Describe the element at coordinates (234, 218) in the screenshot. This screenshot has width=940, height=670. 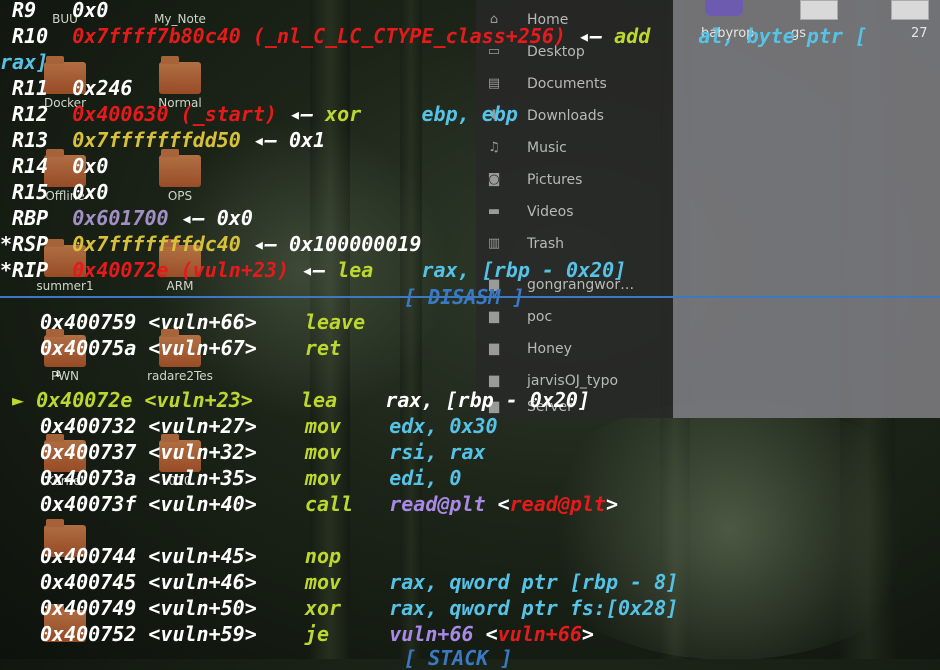
I see `pointed-value: 0x0` at that location.